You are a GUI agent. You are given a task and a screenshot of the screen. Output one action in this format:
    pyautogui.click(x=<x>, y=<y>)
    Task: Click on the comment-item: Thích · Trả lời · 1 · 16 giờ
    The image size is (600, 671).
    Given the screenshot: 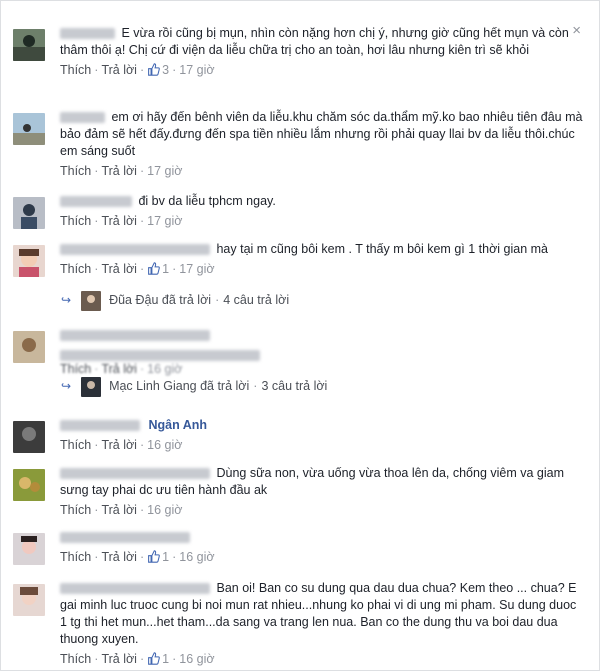 What is the action you would take?
    pyautogui.click(x=299, y=552)
    